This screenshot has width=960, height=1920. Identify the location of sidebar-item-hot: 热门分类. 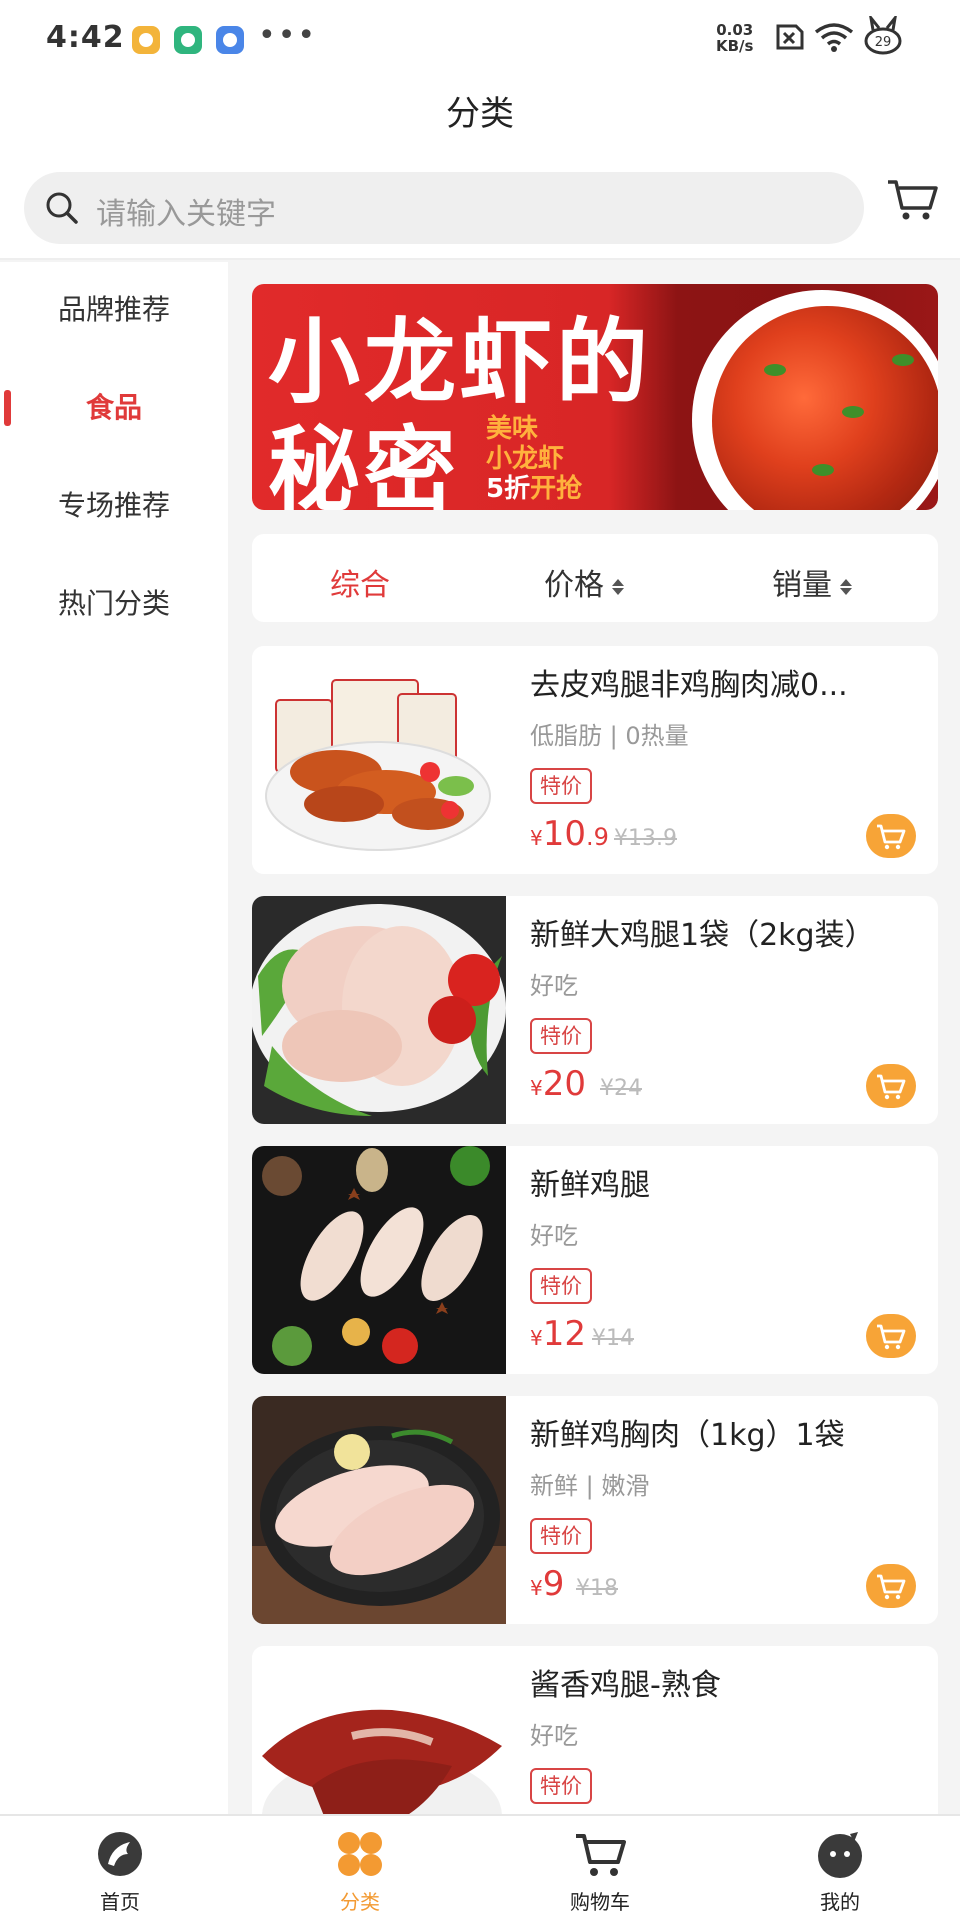
(114, 604).